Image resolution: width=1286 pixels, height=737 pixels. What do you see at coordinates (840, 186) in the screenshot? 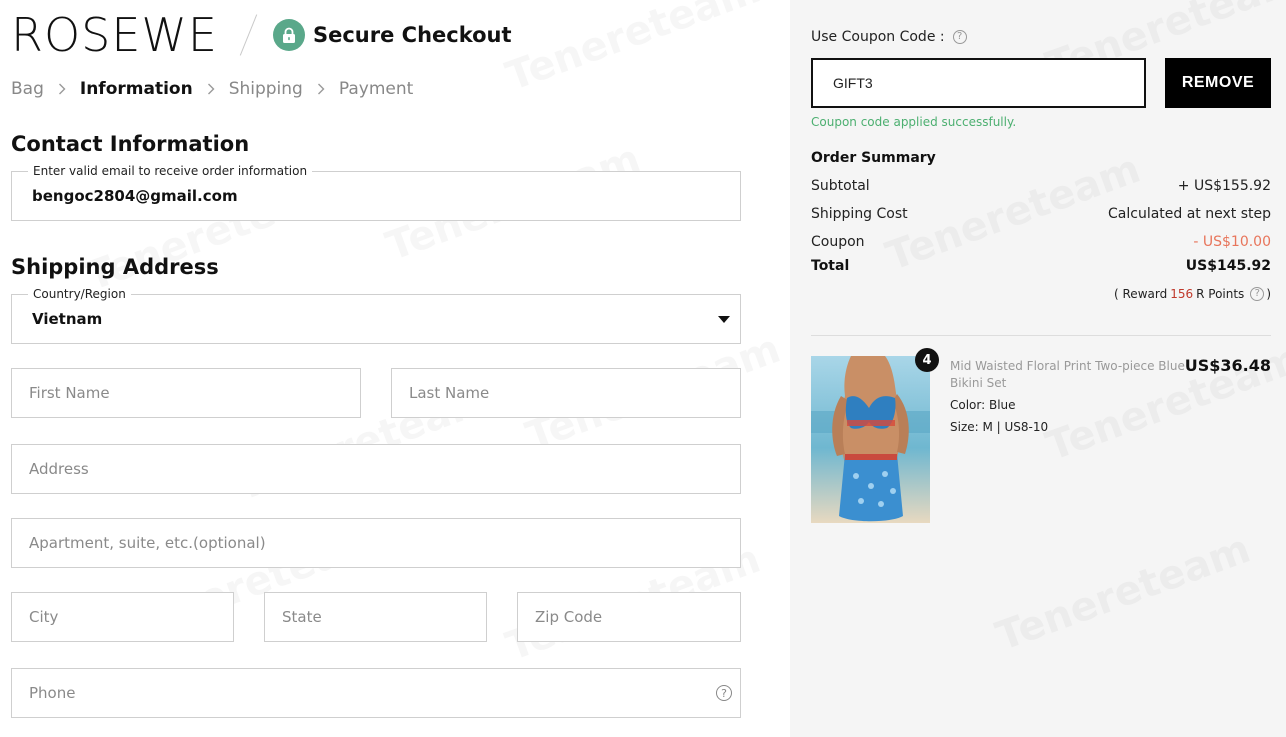
I see `subtotal-label: Subtotal` at bounding box center [840, 186].